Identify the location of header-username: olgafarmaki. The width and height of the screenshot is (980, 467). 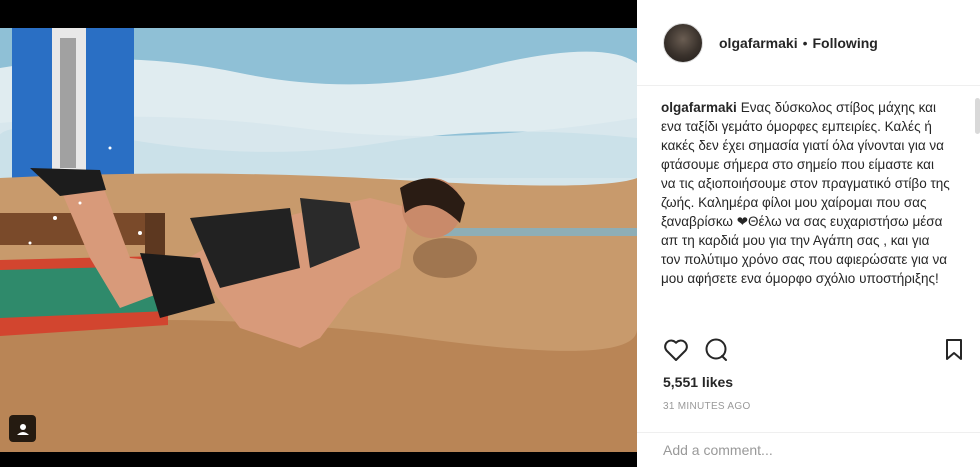
(758, 43).